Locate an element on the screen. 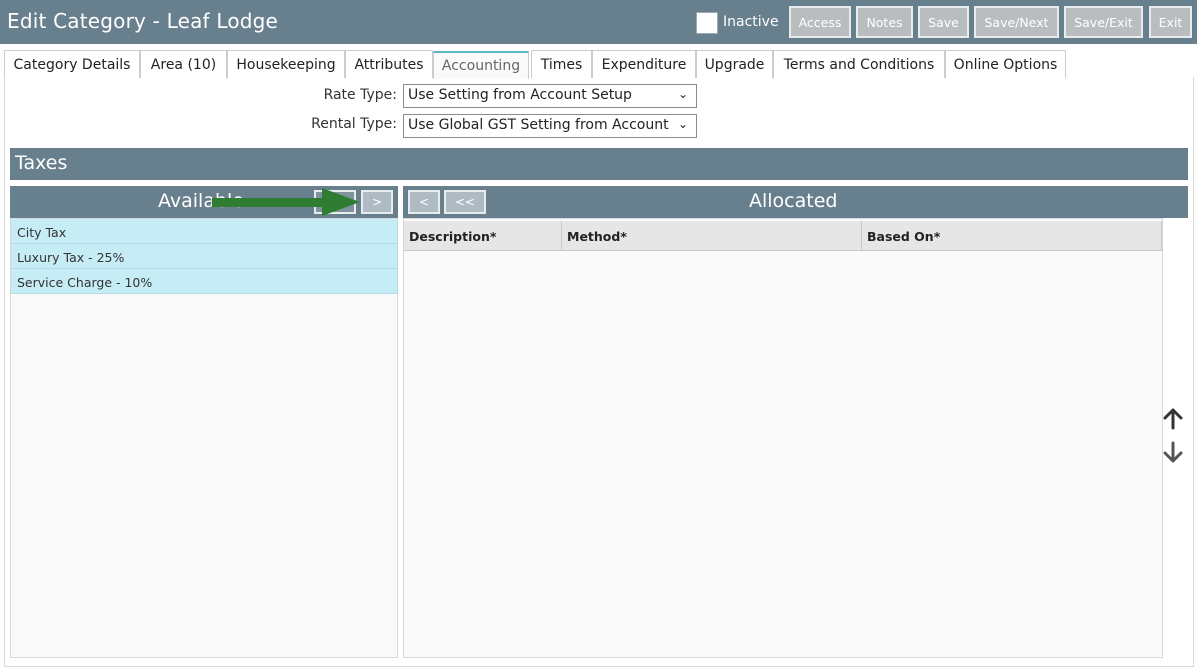 The width and height of the screenshot is (1197, 669). inactive-label: Inactive is located at coordinates (751, 22).